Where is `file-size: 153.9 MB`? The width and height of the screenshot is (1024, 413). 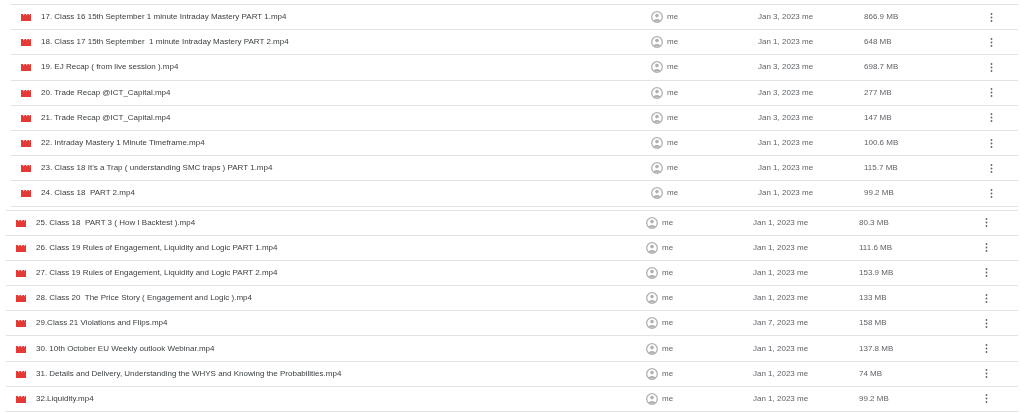 file-size: 153.9 MB is located at coordinates (877, 272).